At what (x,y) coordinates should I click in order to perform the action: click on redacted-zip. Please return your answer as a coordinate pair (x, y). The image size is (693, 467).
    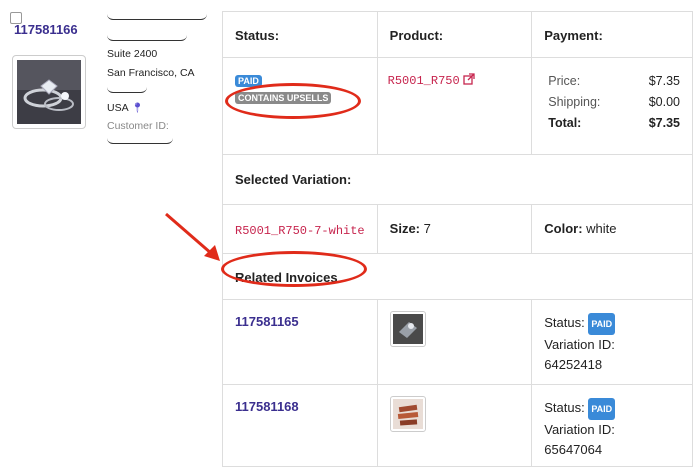
    Looking at the image, I should click on (127, 89).